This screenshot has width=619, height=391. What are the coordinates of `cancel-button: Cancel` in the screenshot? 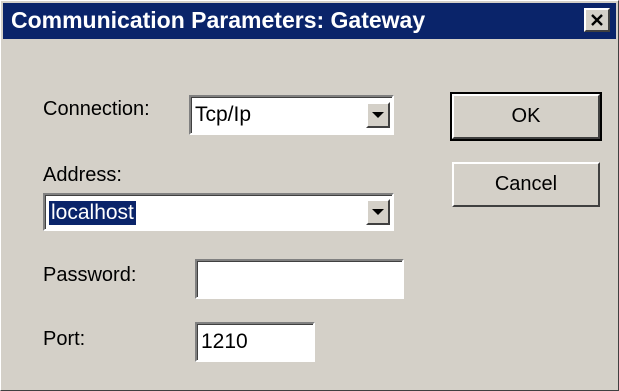 It's located at (526, 184).